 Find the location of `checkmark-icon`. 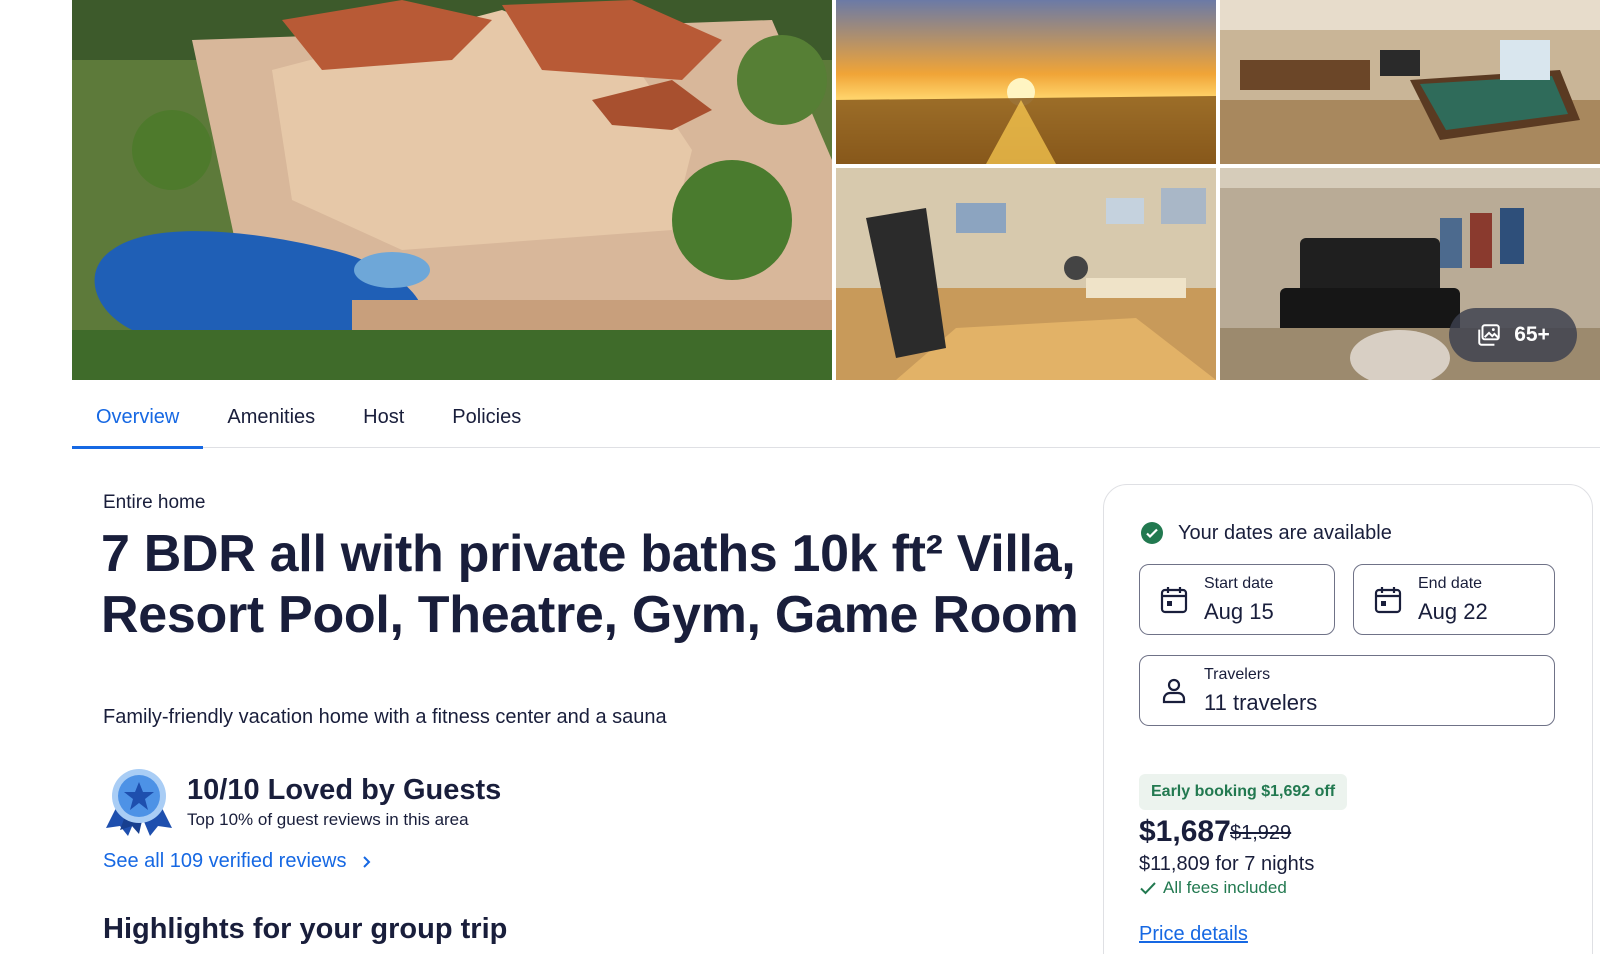

checkmark-icon is located at coordinates (1148, 888).